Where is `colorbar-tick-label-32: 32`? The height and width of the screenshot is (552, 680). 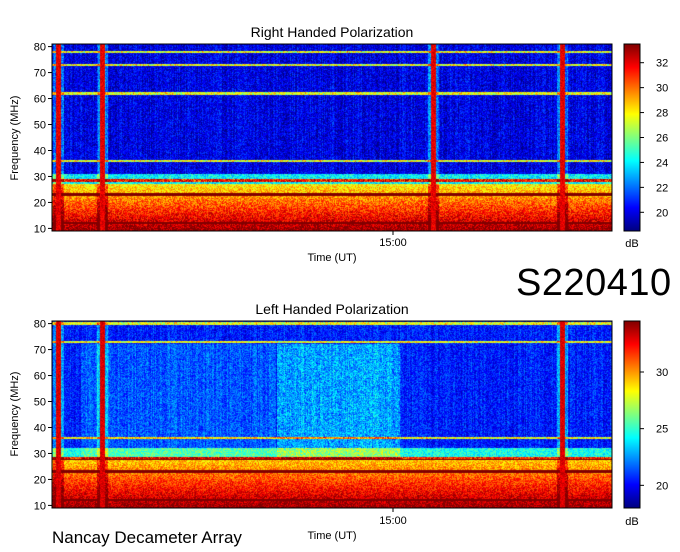
colorbar-tick-label-32: 32 is located at coordinates (662, 64).